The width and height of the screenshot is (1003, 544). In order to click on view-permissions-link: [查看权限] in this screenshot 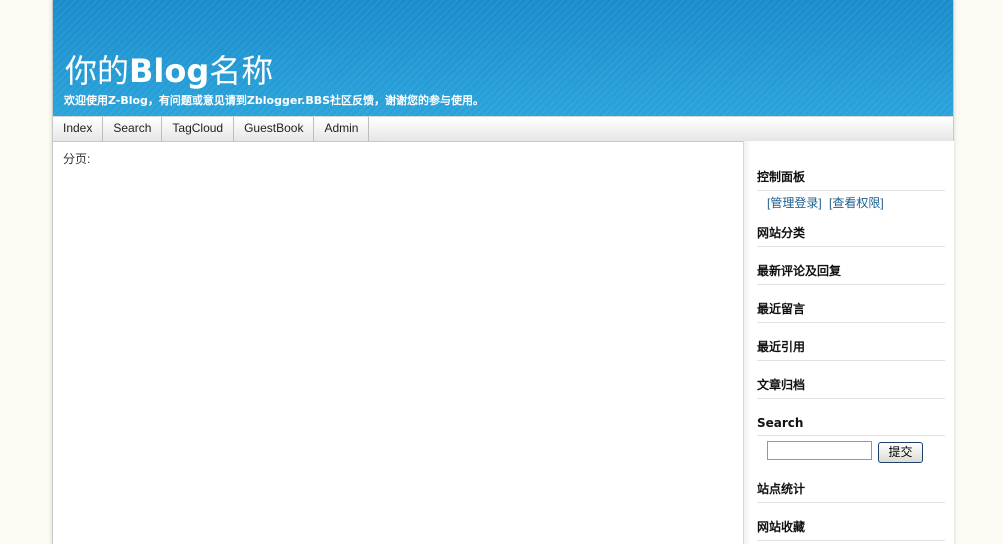, I will do `click(856, 203)`.